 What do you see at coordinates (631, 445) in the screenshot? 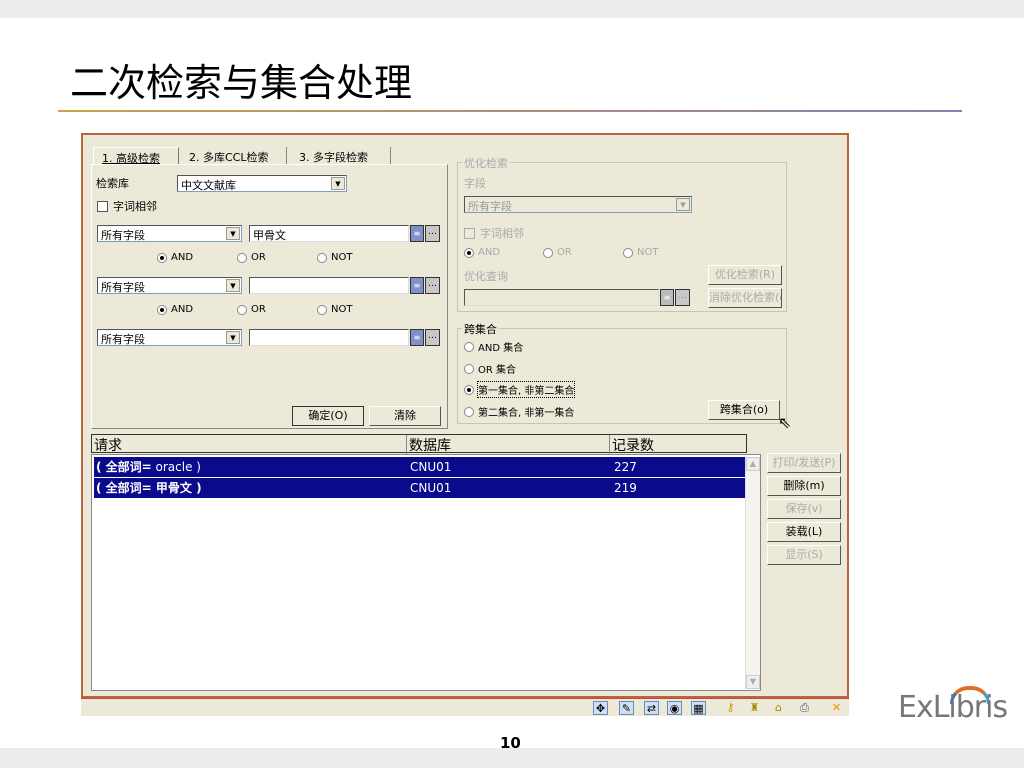
I see `col-count: 记录数` at bounding box center [631, 445].